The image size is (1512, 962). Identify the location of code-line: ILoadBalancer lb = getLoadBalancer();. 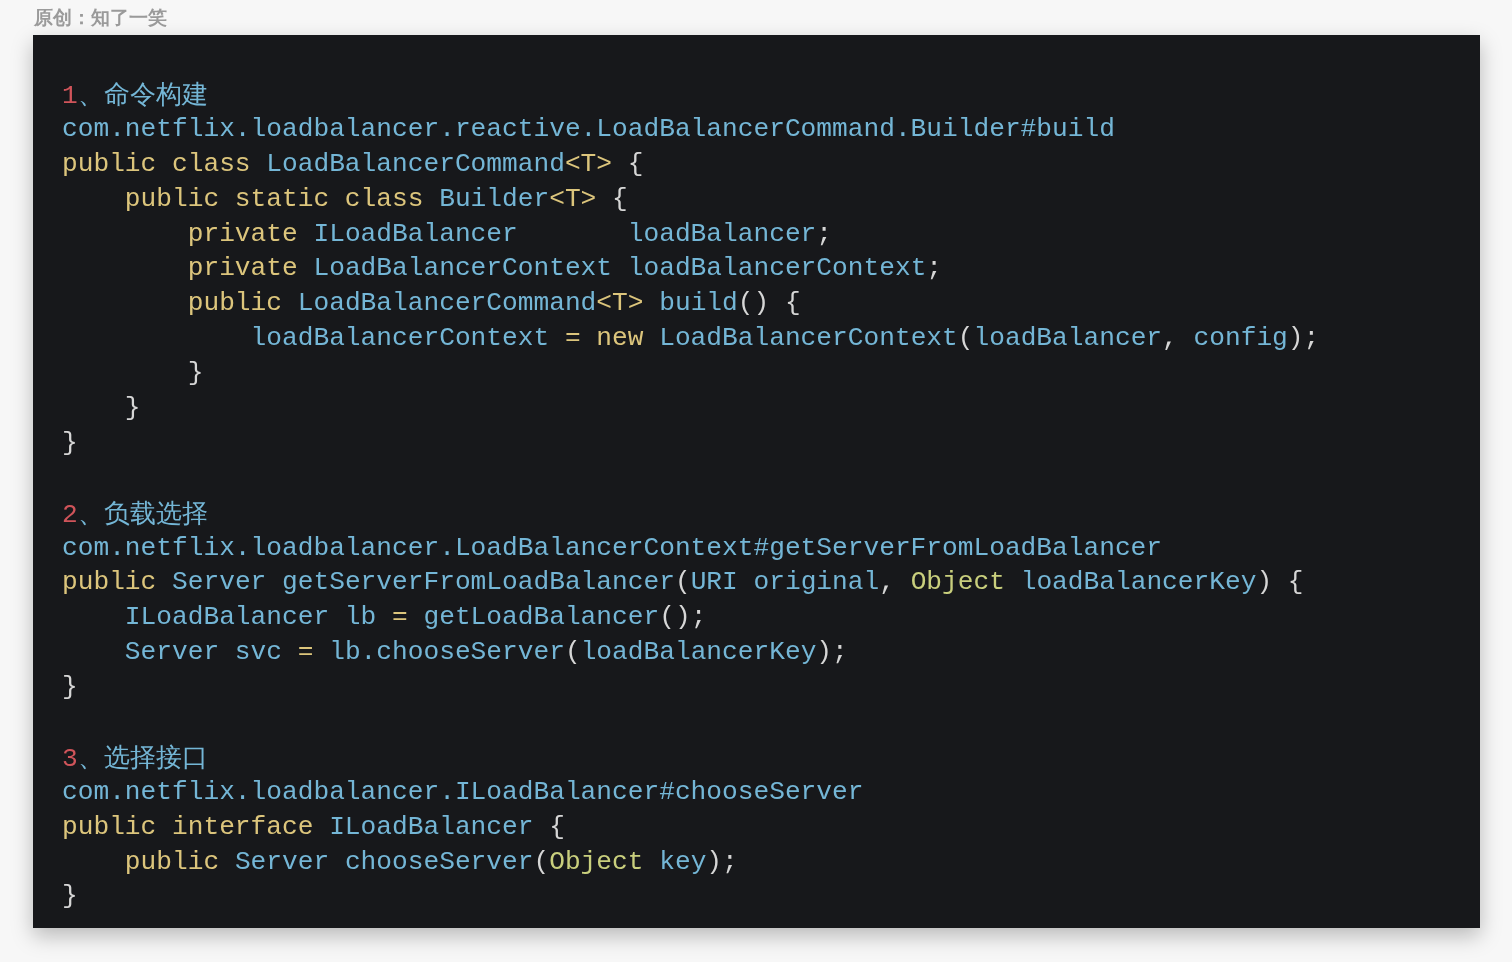
(415, 618).